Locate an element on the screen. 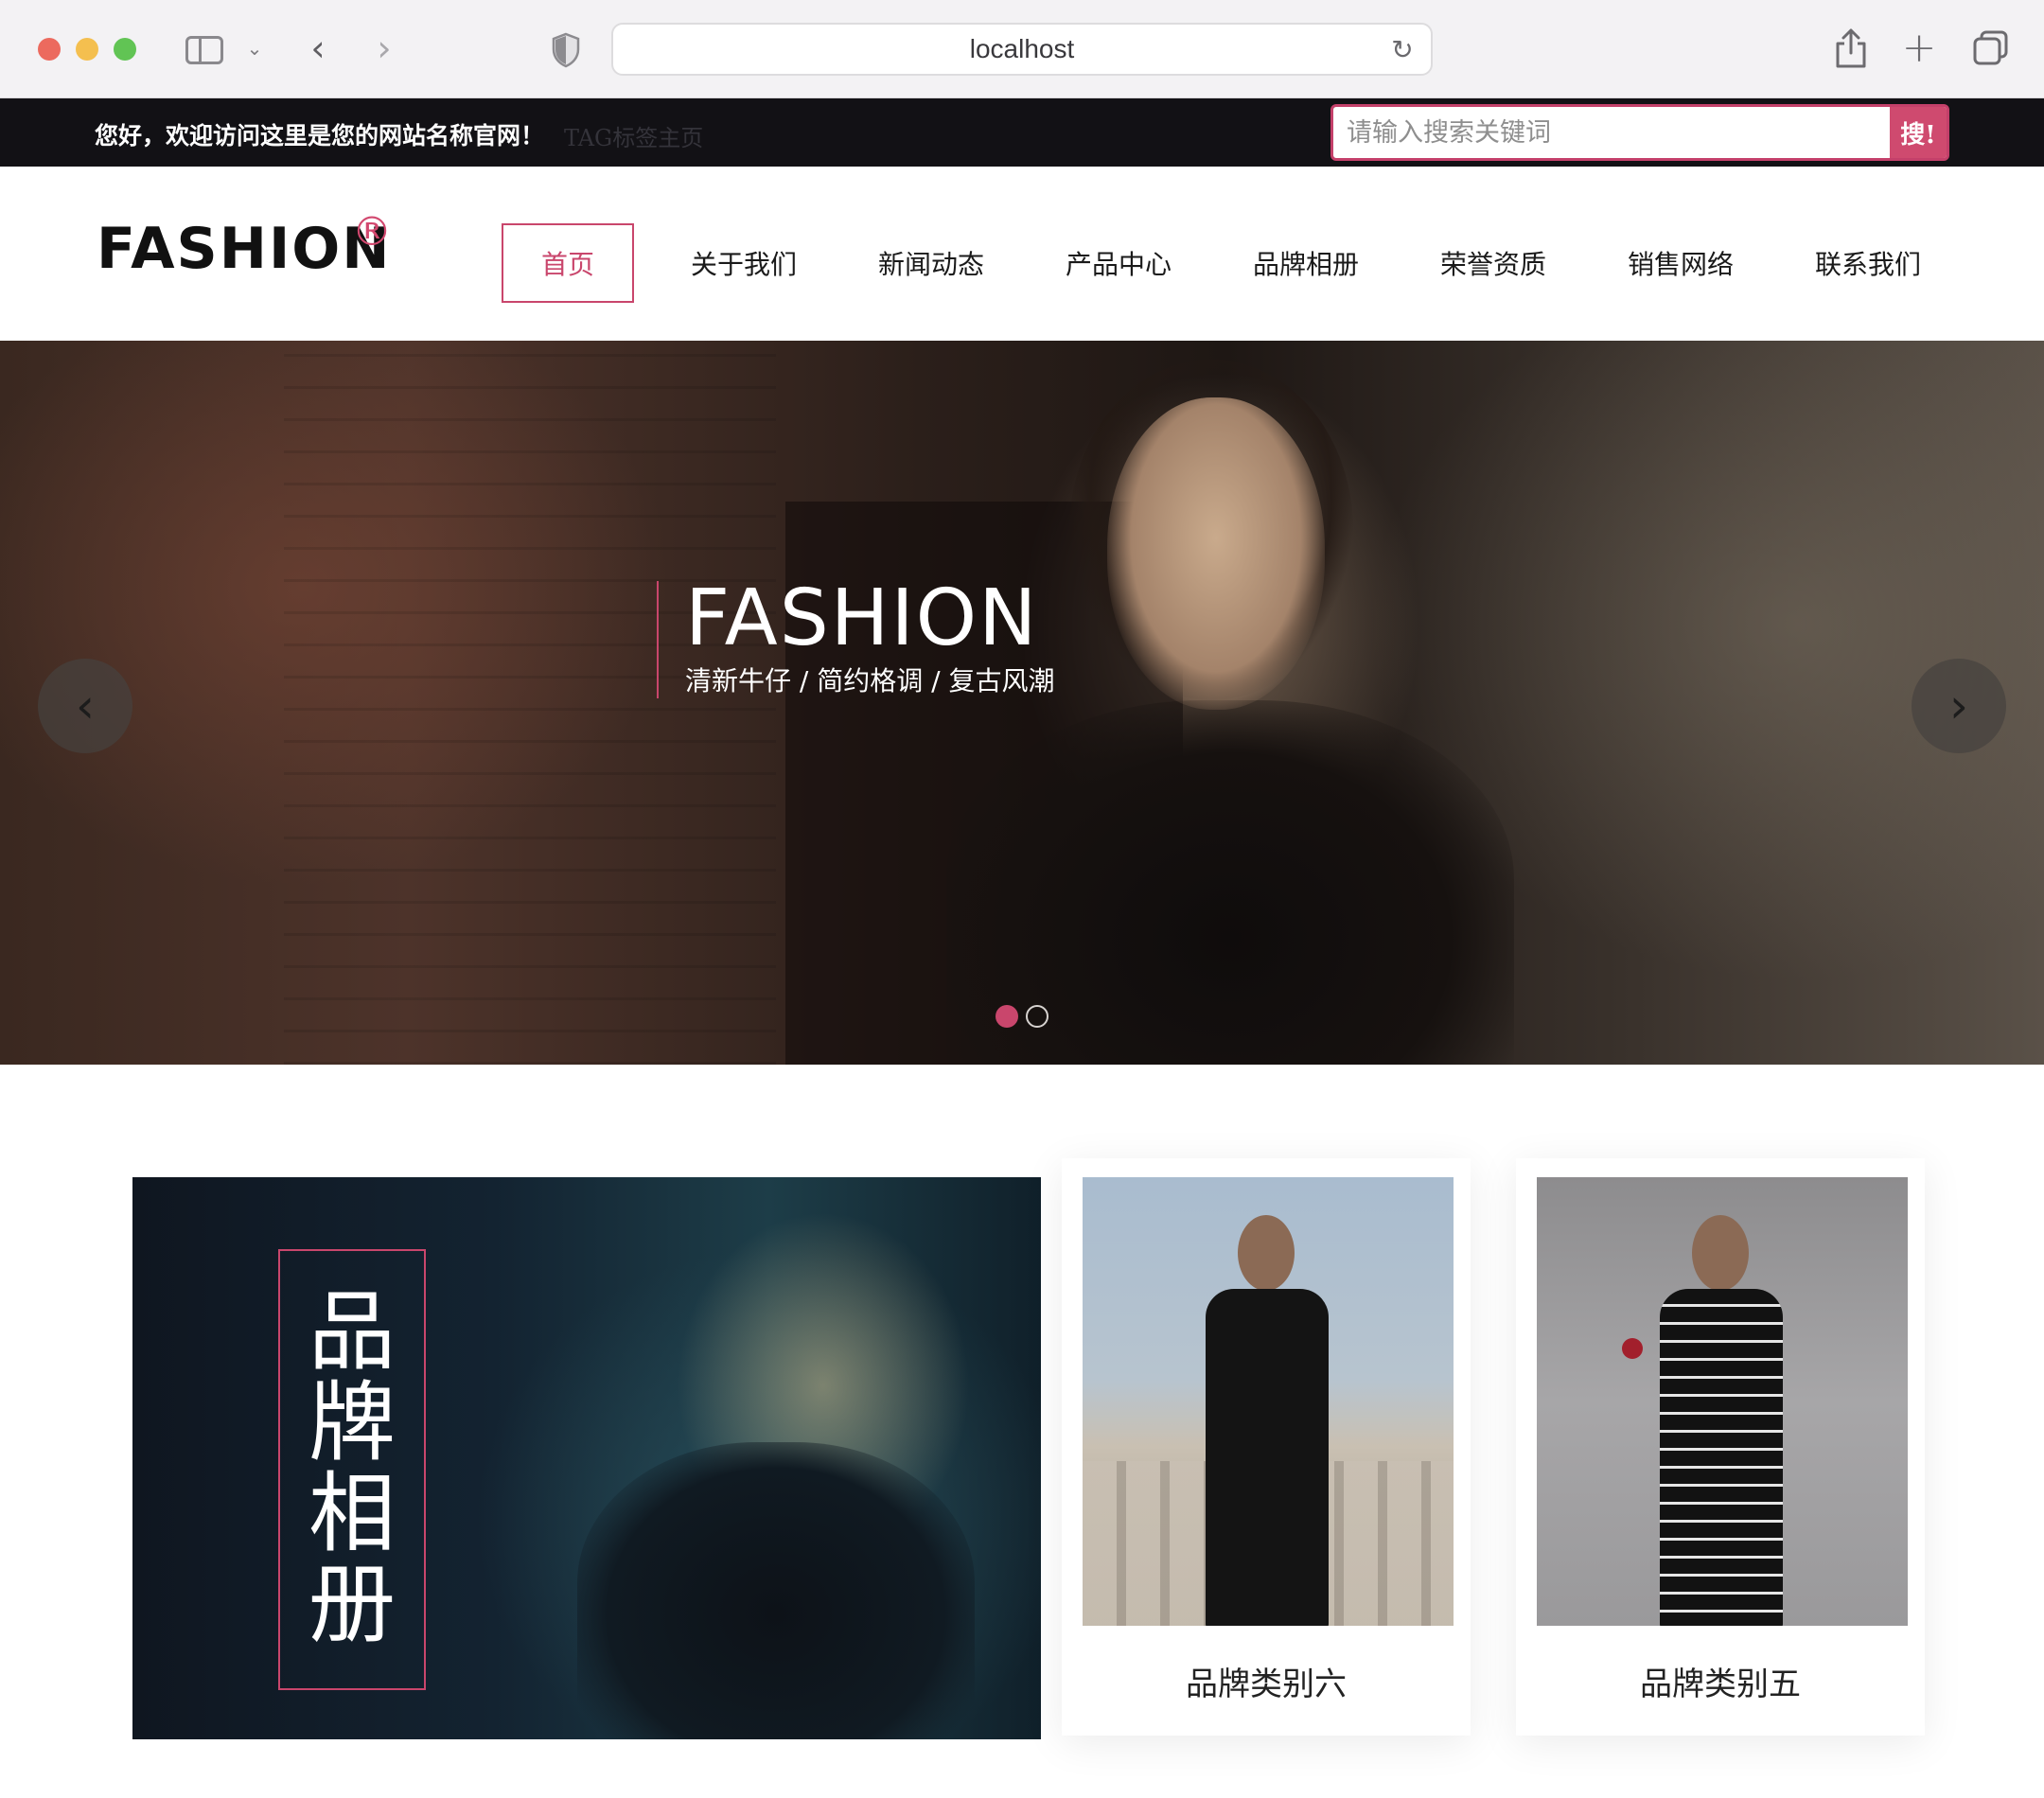 This screenshot has height=1798, width=2044. plus-icon: + is located at coordinates (1919, 48).